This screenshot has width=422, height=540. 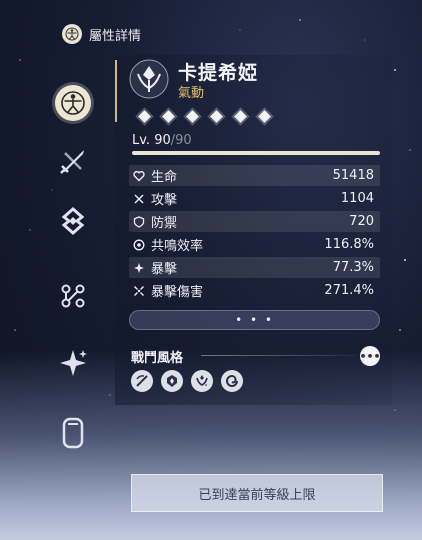 I want to click on stat-label: 防禦, so click(x=164, y=223).